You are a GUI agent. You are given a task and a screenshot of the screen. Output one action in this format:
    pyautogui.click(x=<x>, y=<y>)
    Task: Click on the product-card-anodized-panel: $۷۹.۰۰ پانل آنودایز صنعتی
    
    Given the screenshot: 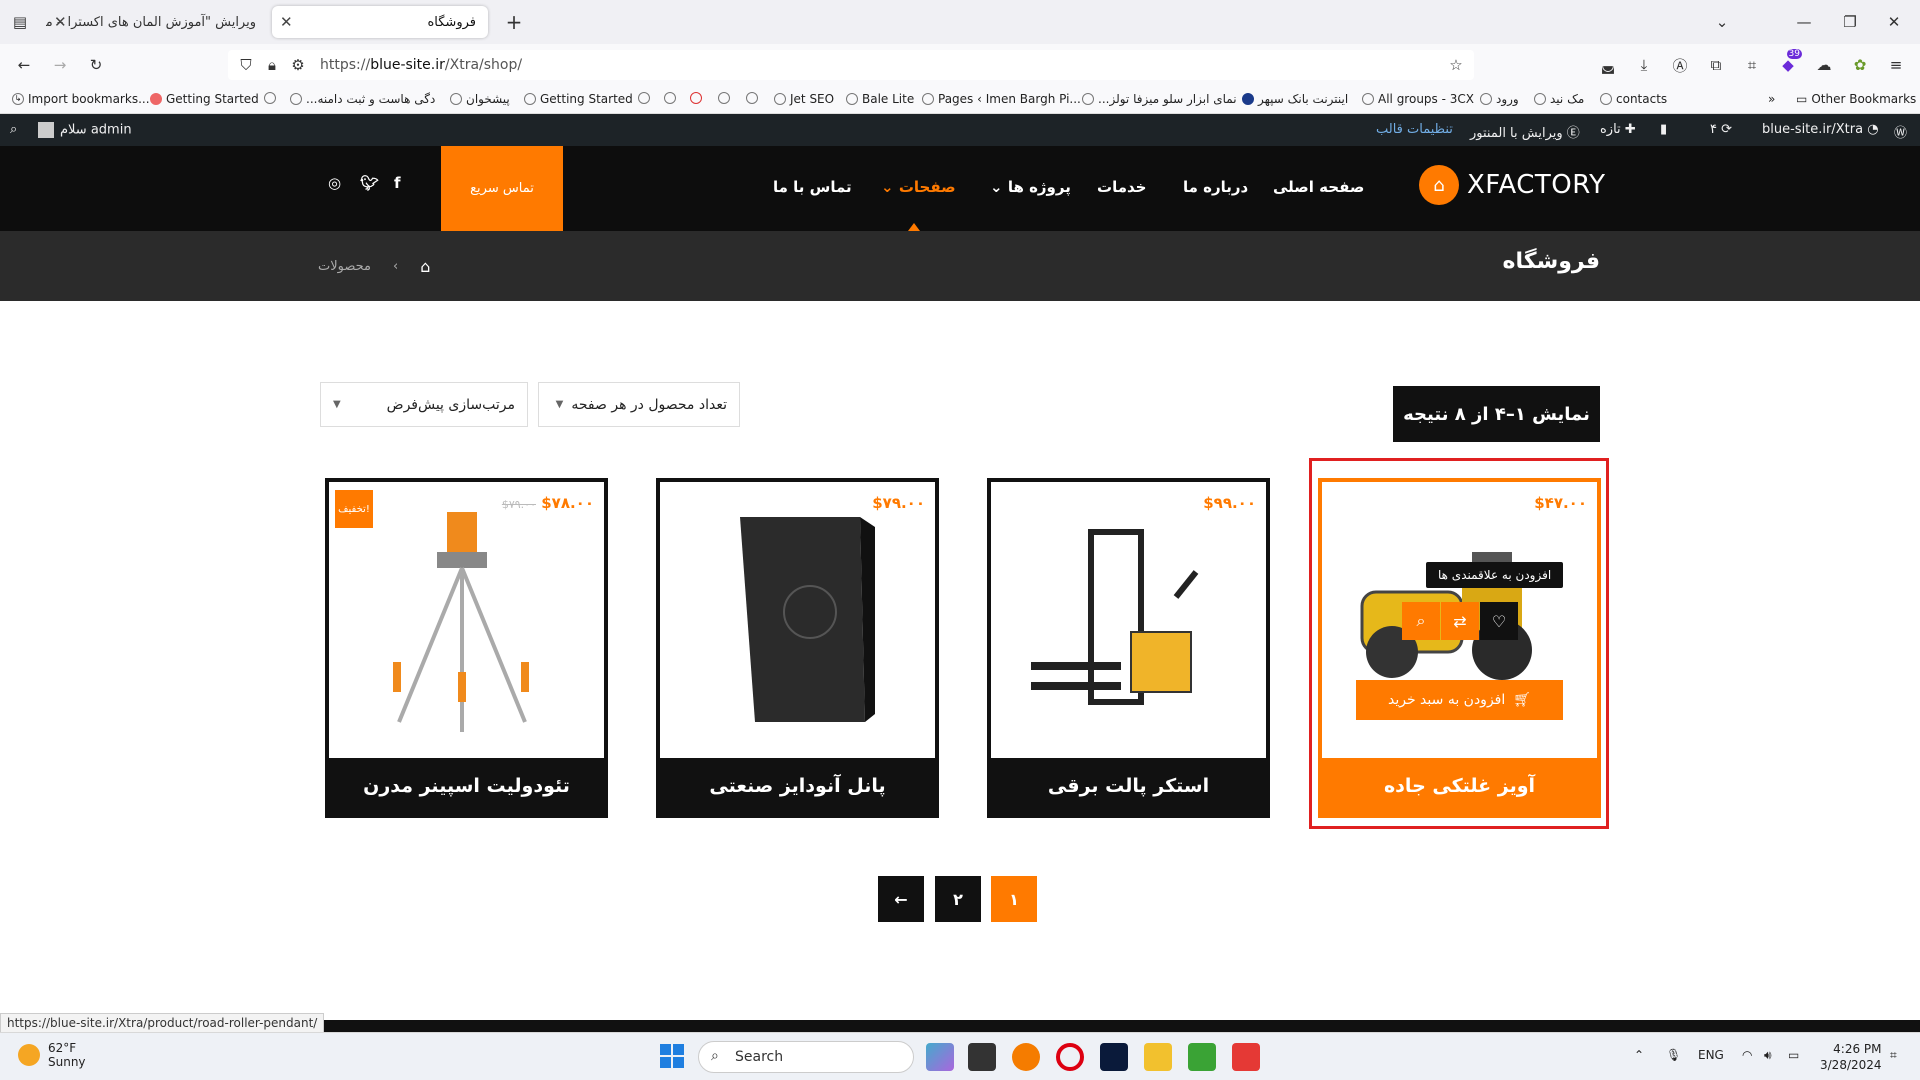 What is the action you would take?
    pyautogui.click(x=797, y=648)
    